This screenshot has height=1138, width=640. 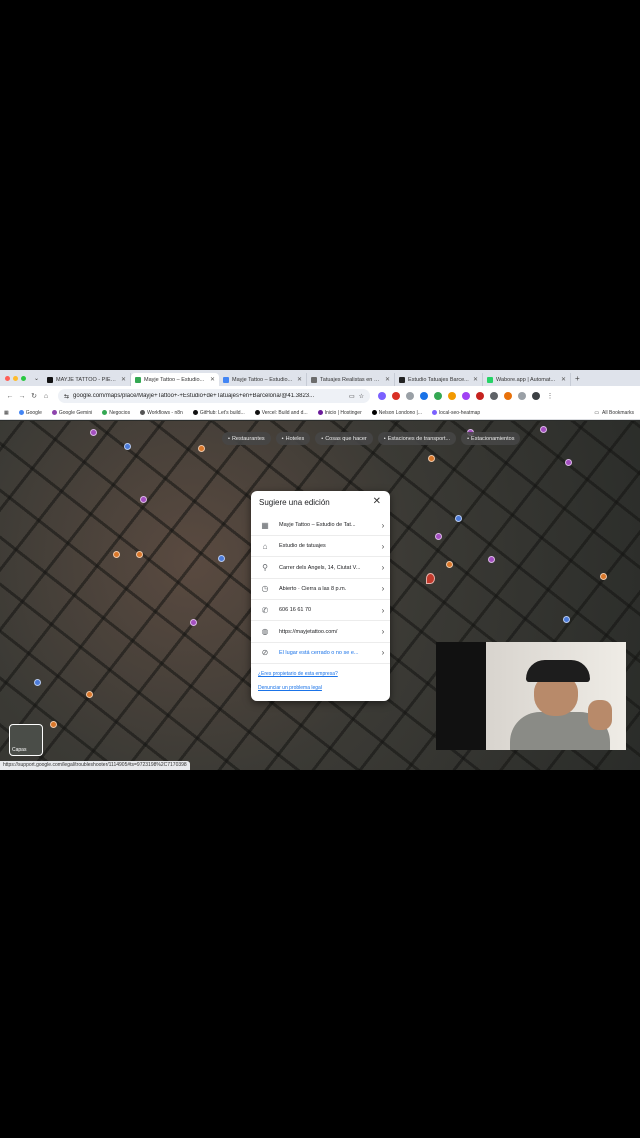 What do you see at coordinates (298, 674) in the screenshot?
I see `owner-claim-link: ¿Eres propietario de esta empresa?` at bounding box center [298, 674].